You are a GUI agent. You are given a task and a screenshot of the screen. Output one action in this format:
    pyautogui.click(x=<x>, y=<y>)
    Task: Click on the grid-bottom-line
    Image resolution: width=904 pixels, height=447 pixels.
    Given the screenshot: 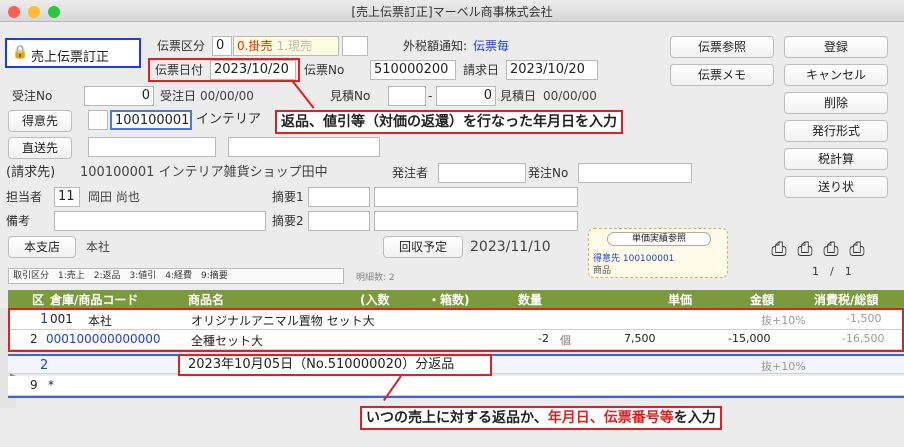 What is the action you would take?
    pyautogui.click(x=456, y=397)
    